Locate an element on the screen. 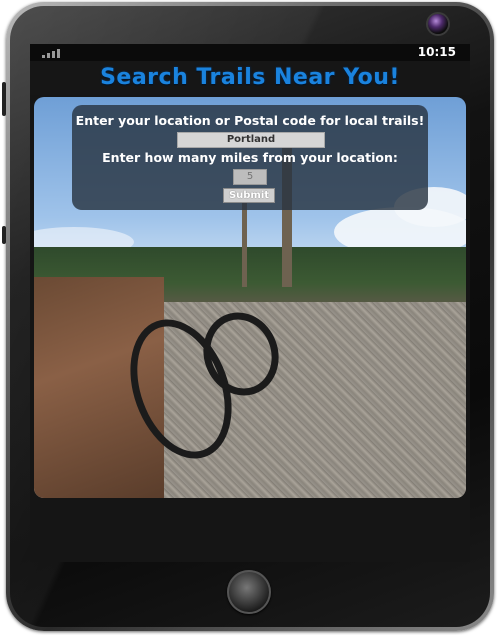  camera-icon is located at coordinates (438, 24).